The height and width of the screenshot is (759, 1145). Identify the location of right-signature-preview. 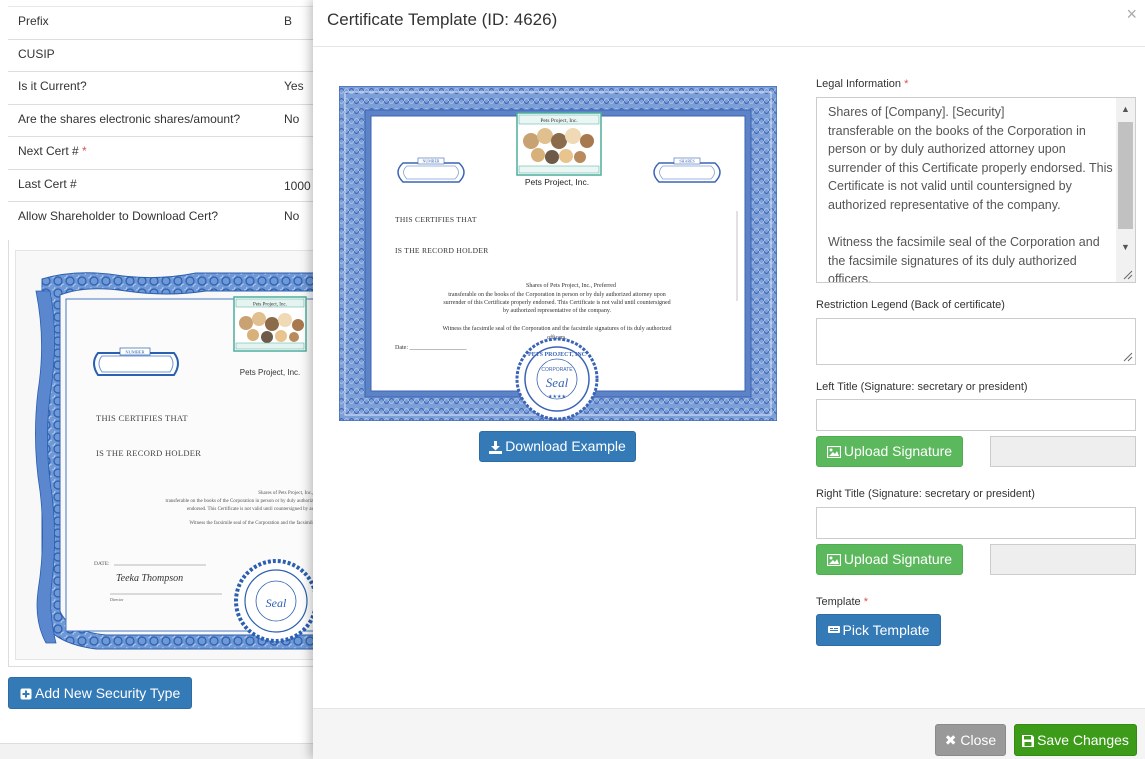
(1063, 559).